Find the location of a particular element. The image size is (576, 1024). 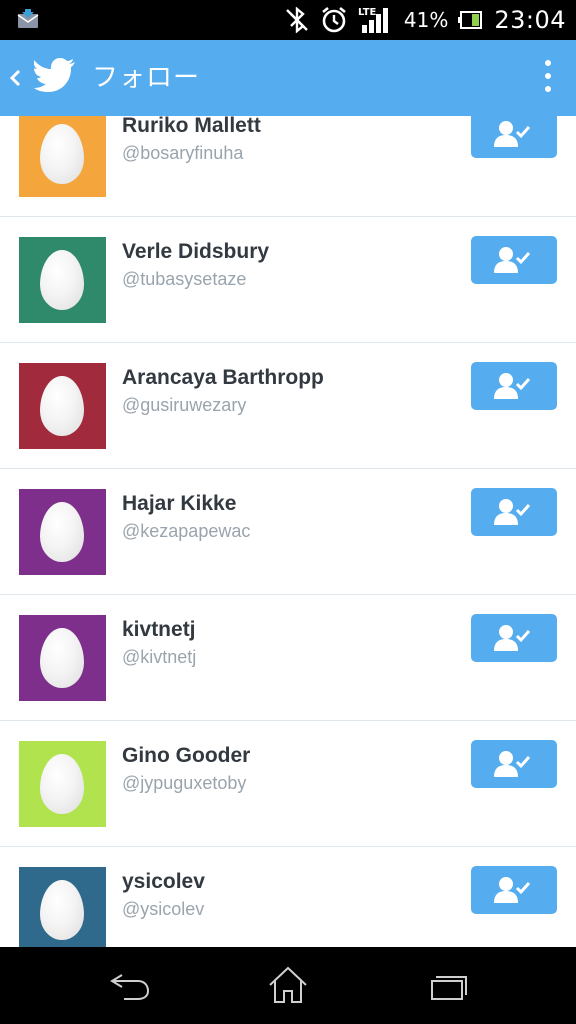

user-name: Ruriko Mallett is located at coordinates (191, 127).